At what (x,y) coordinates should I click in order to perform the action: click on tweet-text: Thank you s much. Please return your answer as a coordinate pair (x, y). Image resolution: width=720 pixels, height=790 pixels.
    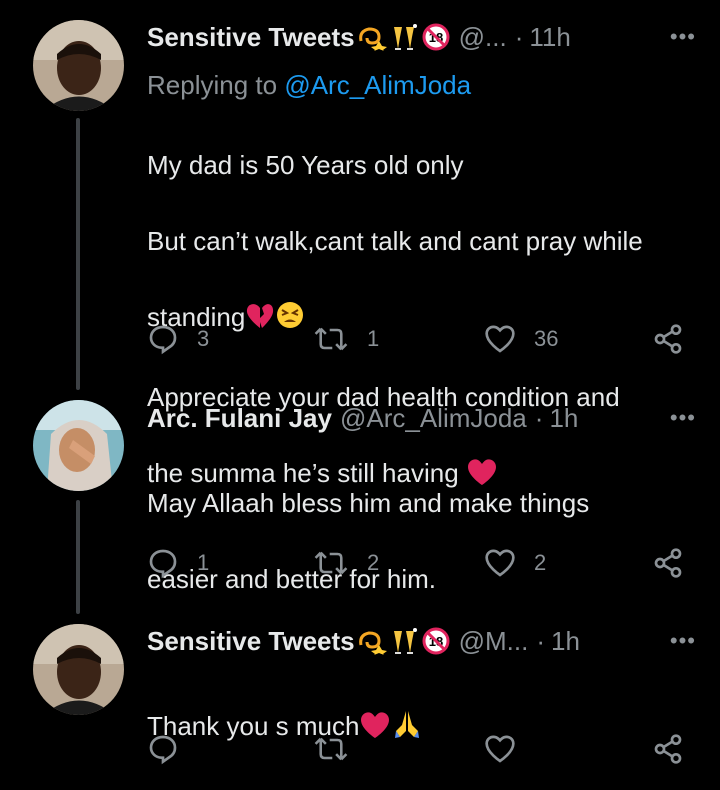
    Looking at the image, I should click on (413, 728).